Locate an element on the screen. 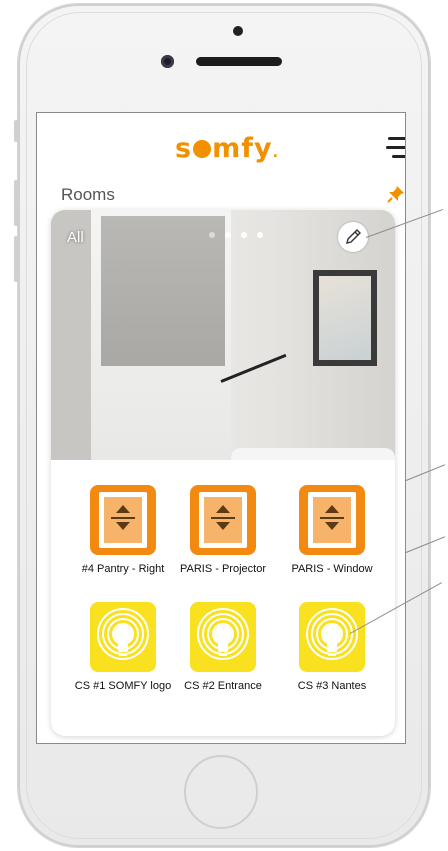 This screenshot has width=448, height=851. proximity-sensor is located at coordinates (238, 31).